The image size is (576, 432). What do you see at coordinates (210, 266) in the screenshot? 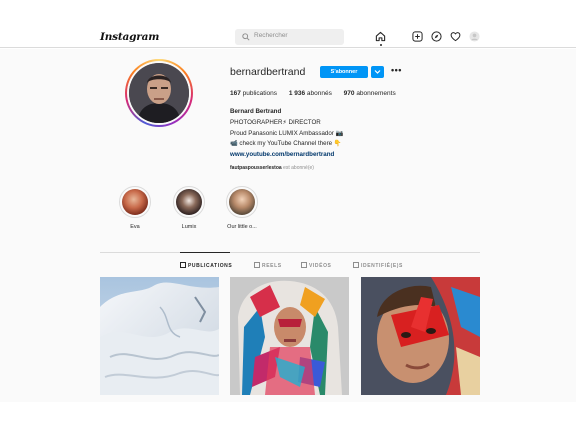
I see `tab-label: PUBLICATIONS` at bounding box center [210, 266].